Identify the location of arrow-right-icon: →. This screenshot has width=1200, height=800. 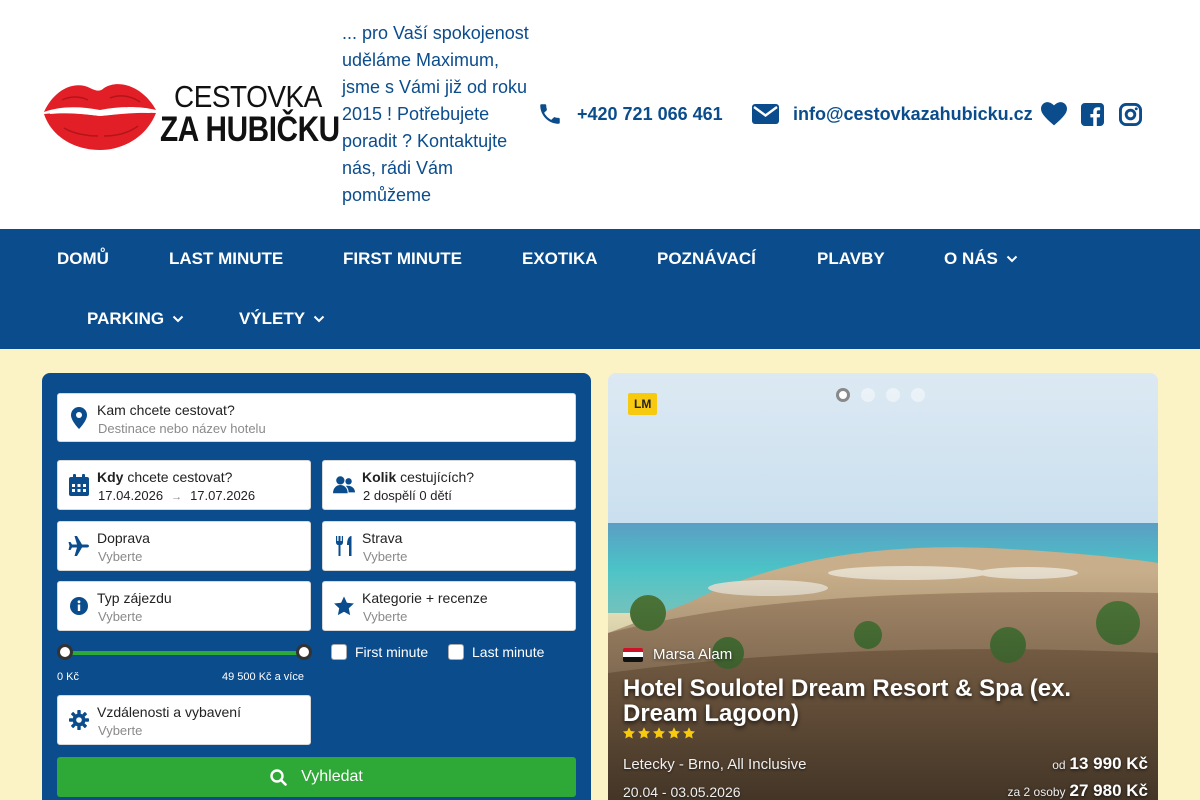
(177, 497).